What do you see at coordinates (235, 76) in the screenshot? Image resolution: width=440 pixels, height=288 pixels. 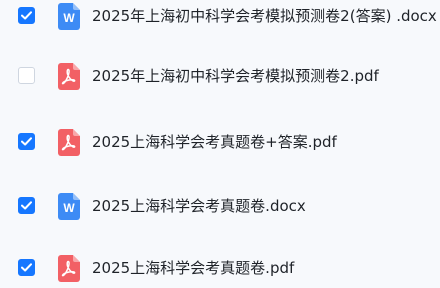 I see `file-name: 2025年上海初中科学会考模拟预测卷2.pdf` at bounding box center [235, 76].